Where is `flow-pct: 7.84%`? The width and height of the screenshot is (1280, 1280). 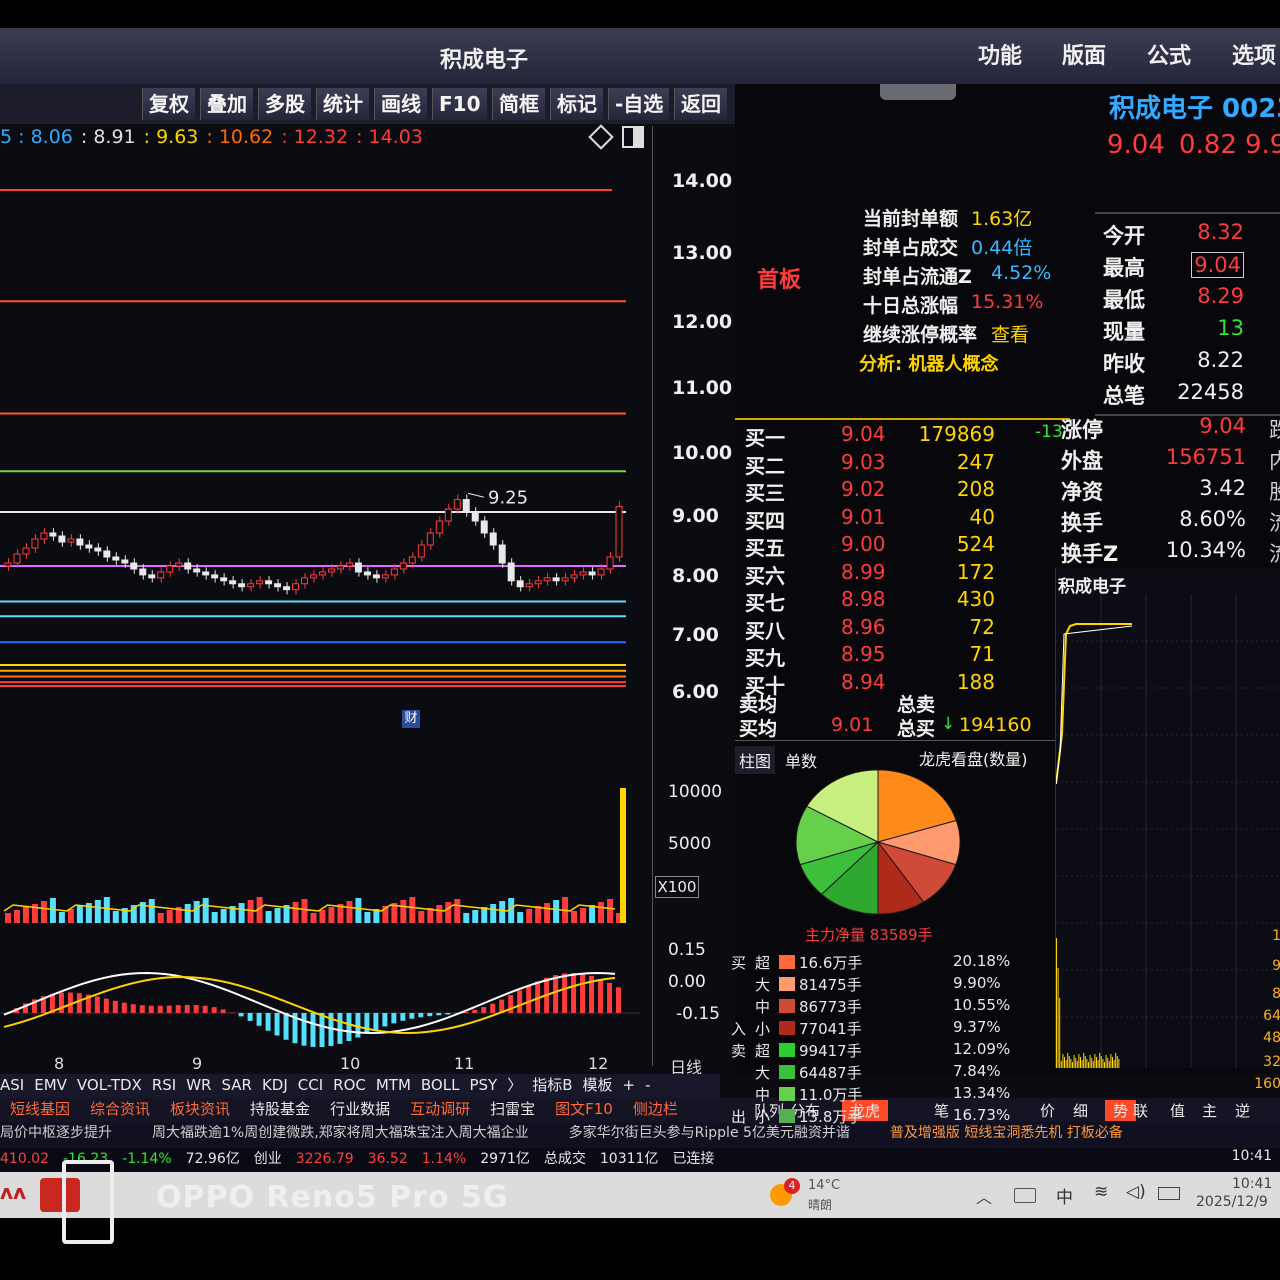 flow-pct: 7.84% is located at coordinates (977, 1071).